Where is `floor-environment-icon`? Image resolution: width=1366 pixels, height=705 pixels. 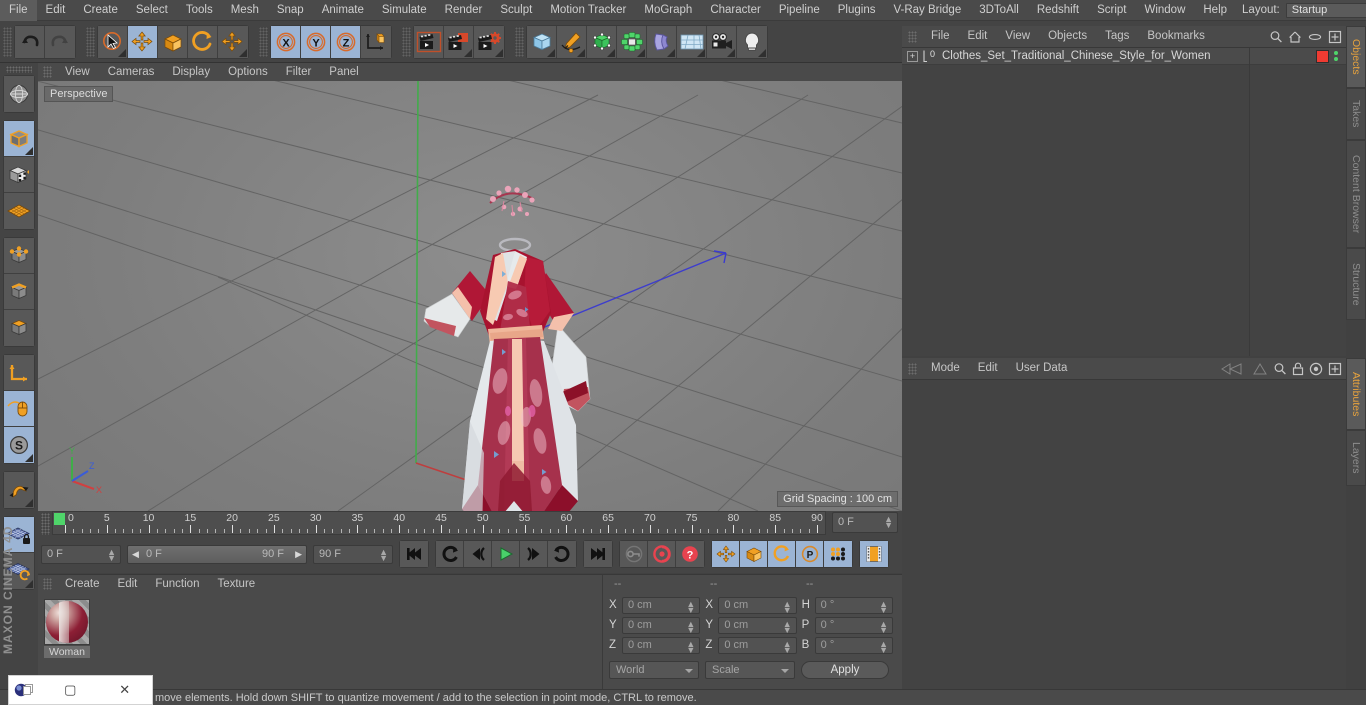
floor-environment-icon is located at coordinates (692, 41).